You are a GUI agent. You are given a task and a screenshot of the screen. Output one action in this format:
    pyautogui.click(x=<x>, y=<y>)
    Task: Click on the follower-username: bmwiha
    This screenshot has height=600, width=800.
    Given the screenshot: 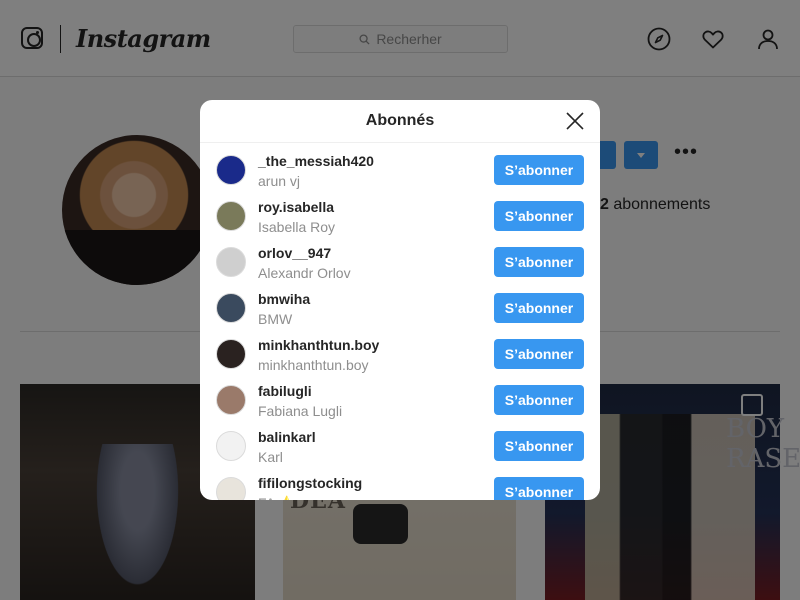 What is the action you would take?
    pyautogui.click(x=284, y=299)
    